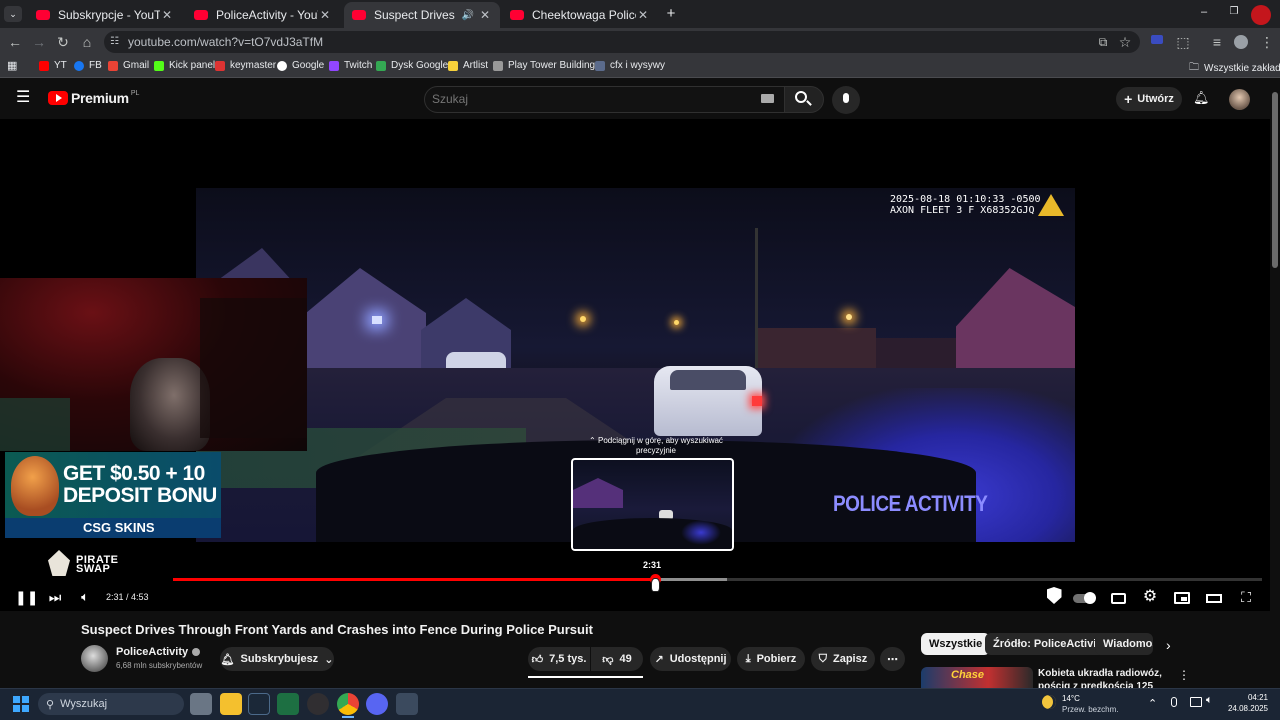  Describe the element at coordinates (412, 65) in the screenshot. I see `bookmark-dysk-google: Dysk Google` at that location.